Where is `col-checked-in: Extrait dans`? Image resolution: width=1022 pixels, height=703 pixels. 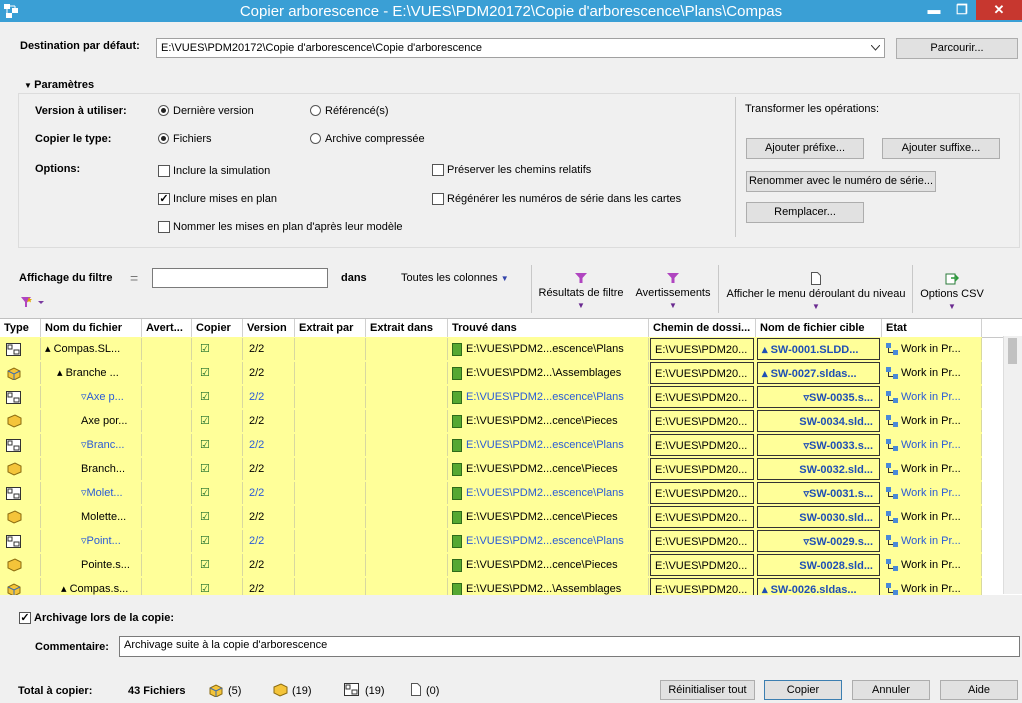
col-checked-in: Extrait dans is located at coordinates (407, 328).